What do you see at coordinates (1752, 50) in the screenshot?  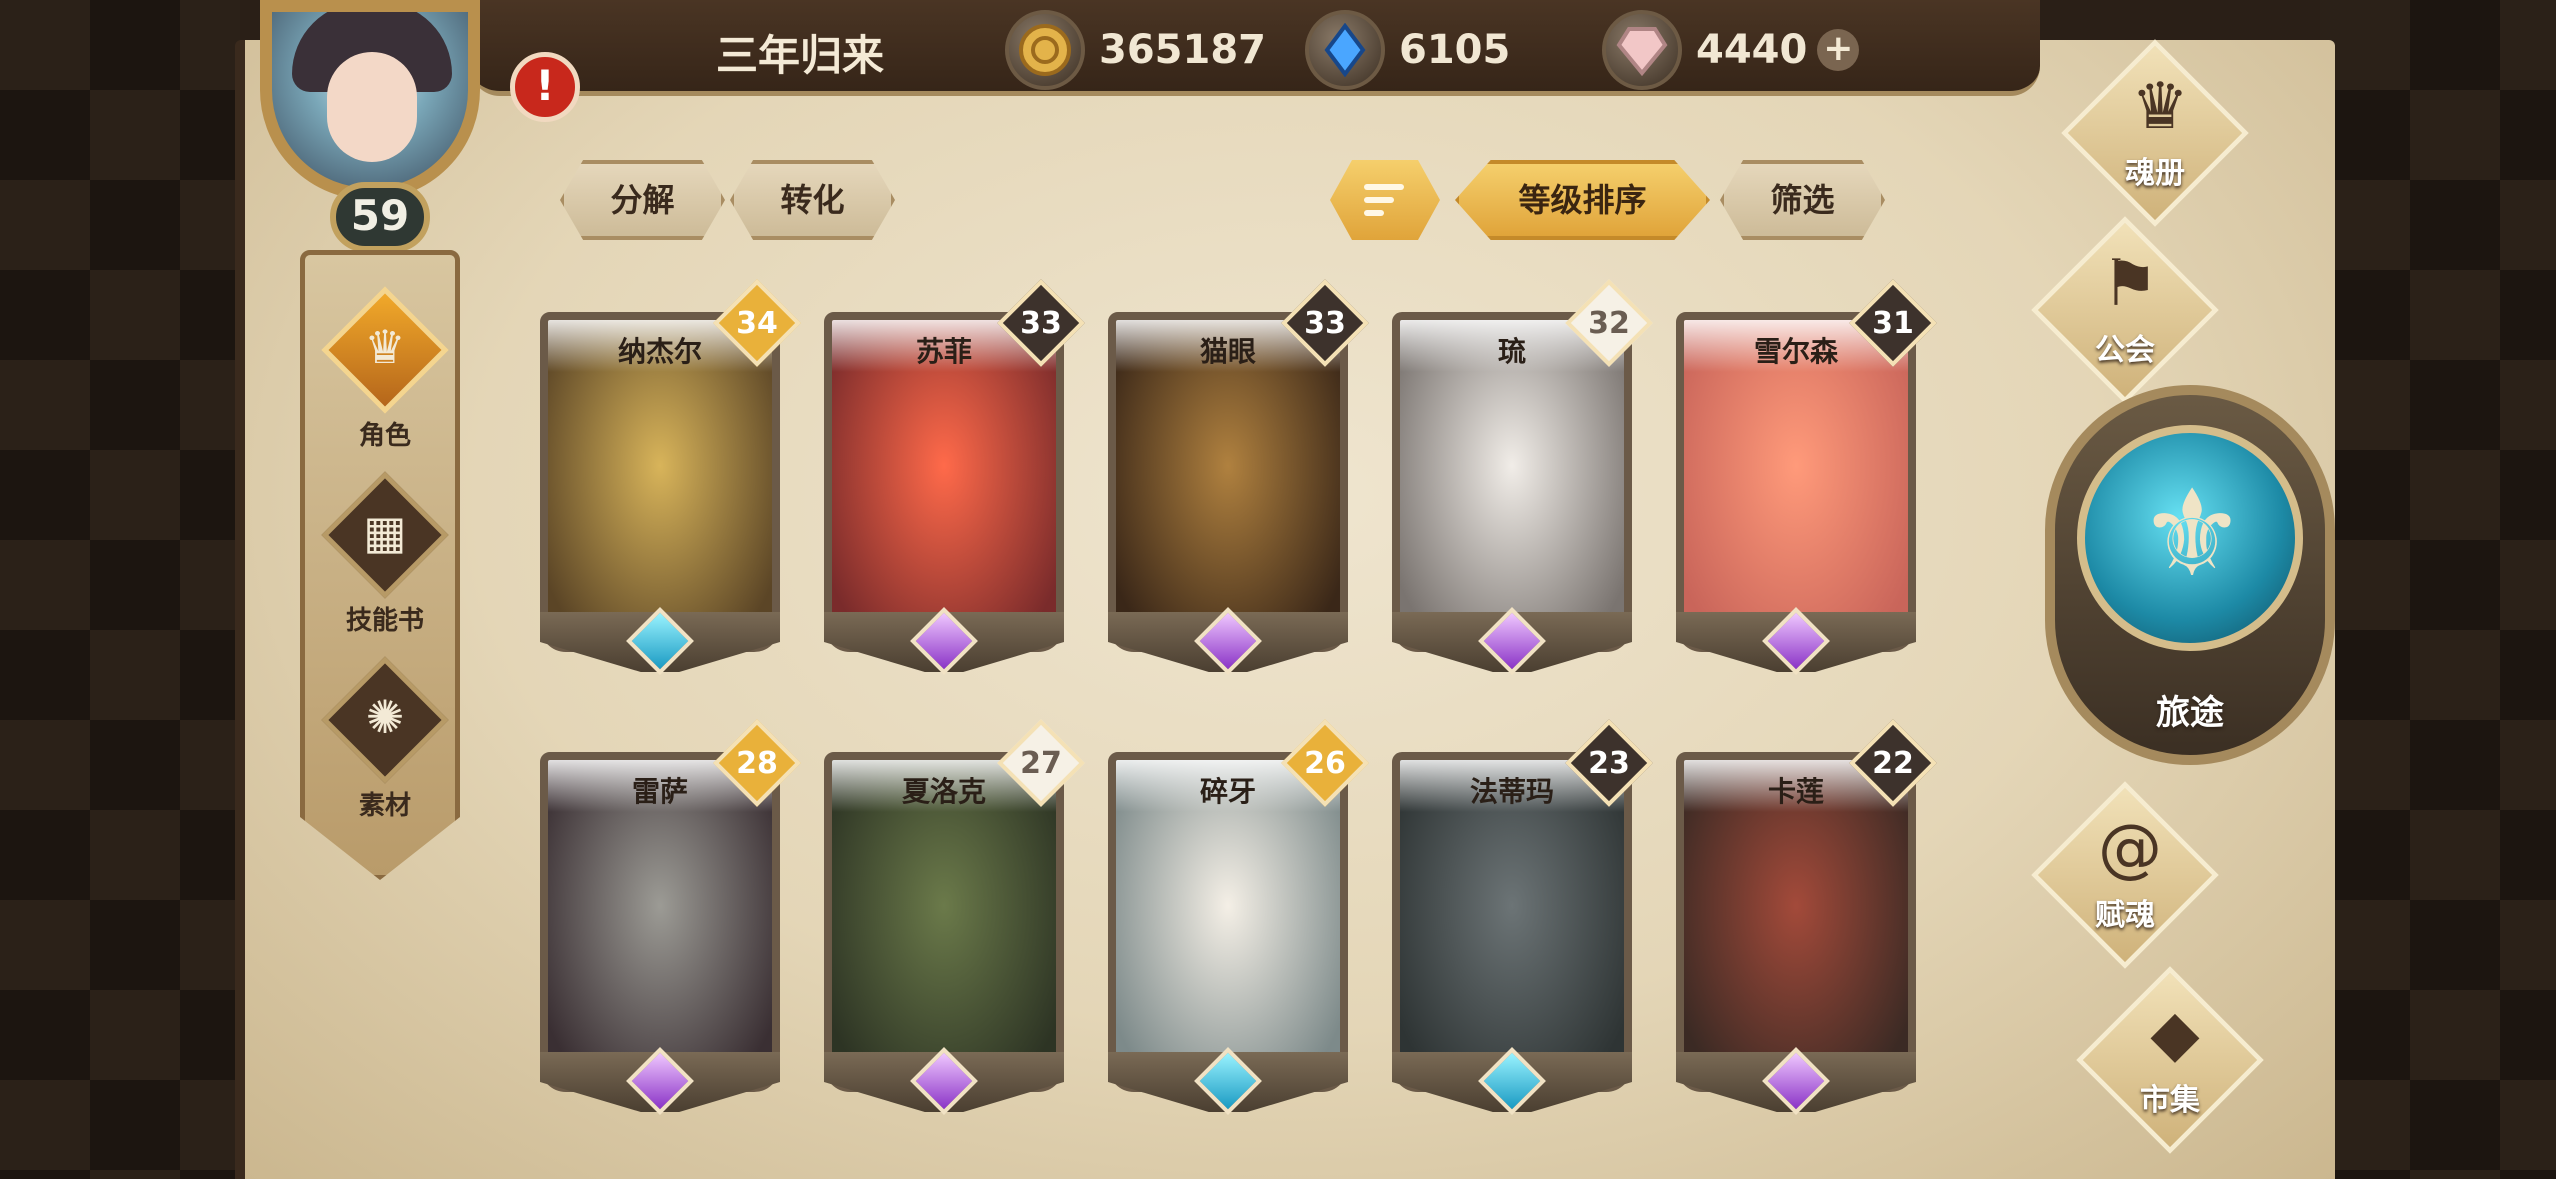 I see `gem-amount: 4440` at bounding box center [1752, 50].